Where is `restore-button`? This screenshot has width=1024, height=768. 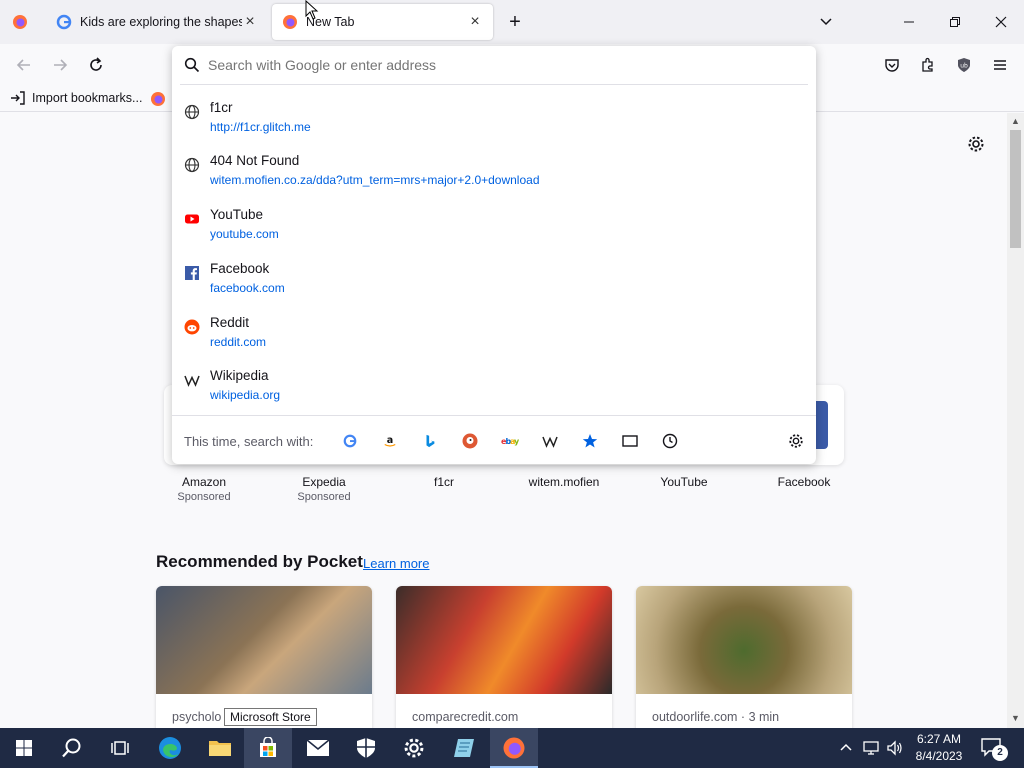 restore-button is located at coordinates (955, 22).